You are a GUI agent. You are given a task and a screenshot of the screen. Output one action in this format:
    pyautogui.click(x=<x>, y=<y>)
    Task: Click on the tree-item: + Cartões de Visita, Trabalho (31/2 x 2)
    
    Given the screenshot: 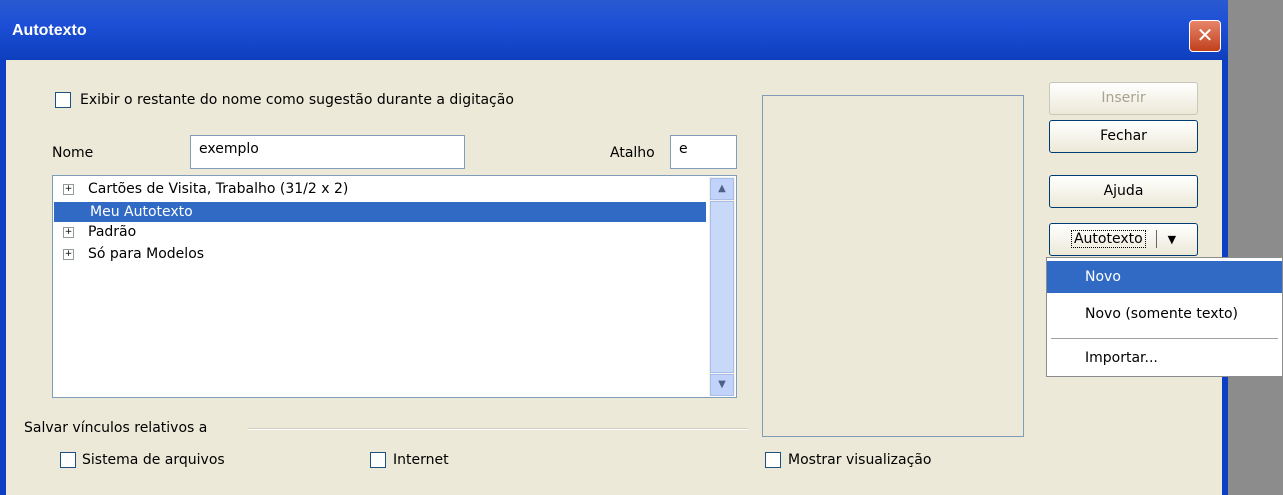 What is the action you would take?
    pyautogui.click(x=205, y=189)
    